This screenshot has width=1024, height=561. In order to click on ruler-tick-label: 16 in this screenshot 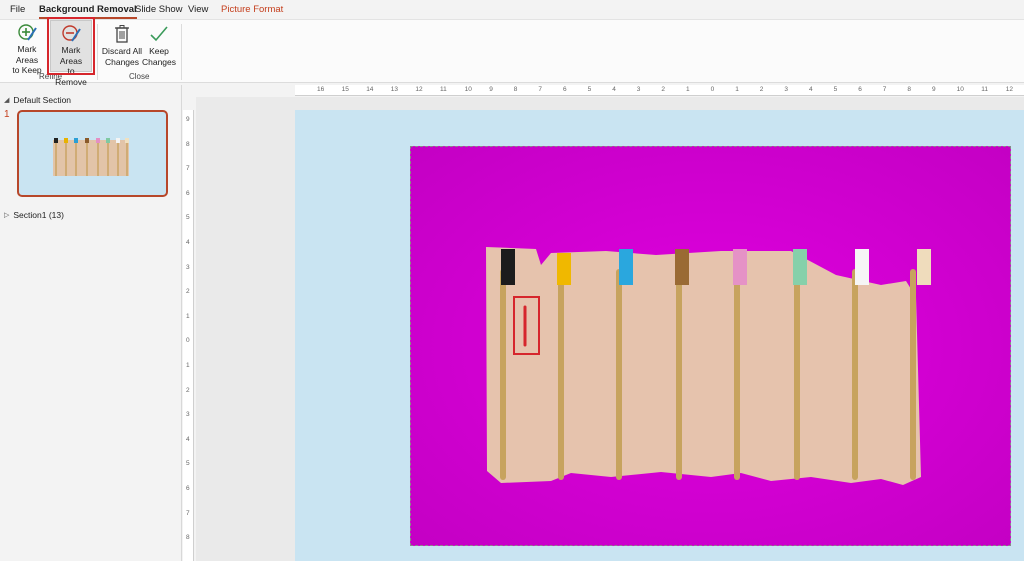, I will do `click(321, 89)`.